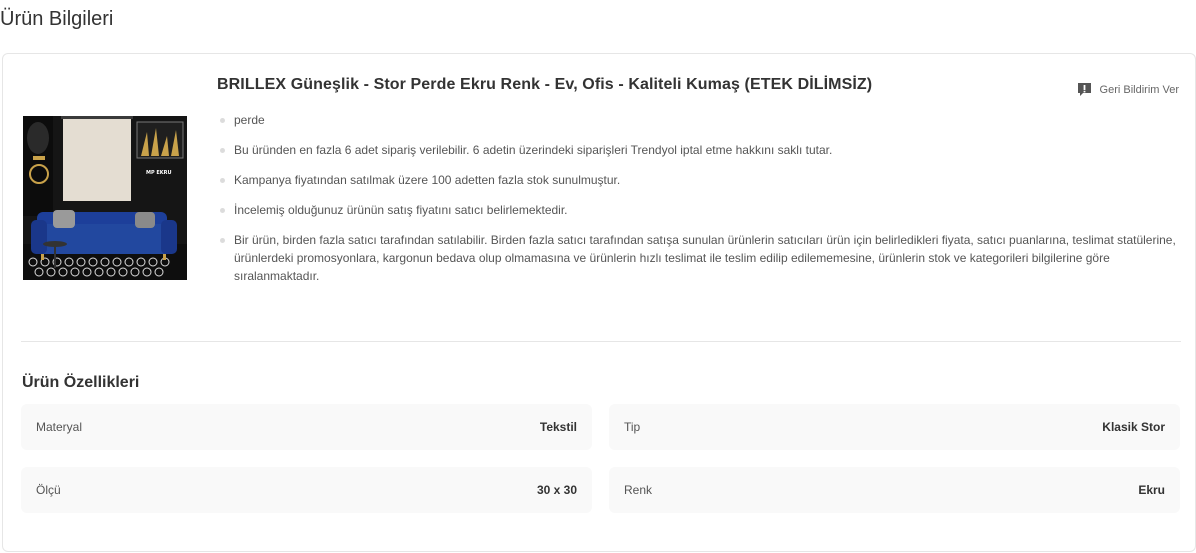 This screenshot has width=1196, height=553. What do you see at coordinates (48, 490) in the screenshot?
I see `property-key: Ölçü` at bounding box center [48, 490].